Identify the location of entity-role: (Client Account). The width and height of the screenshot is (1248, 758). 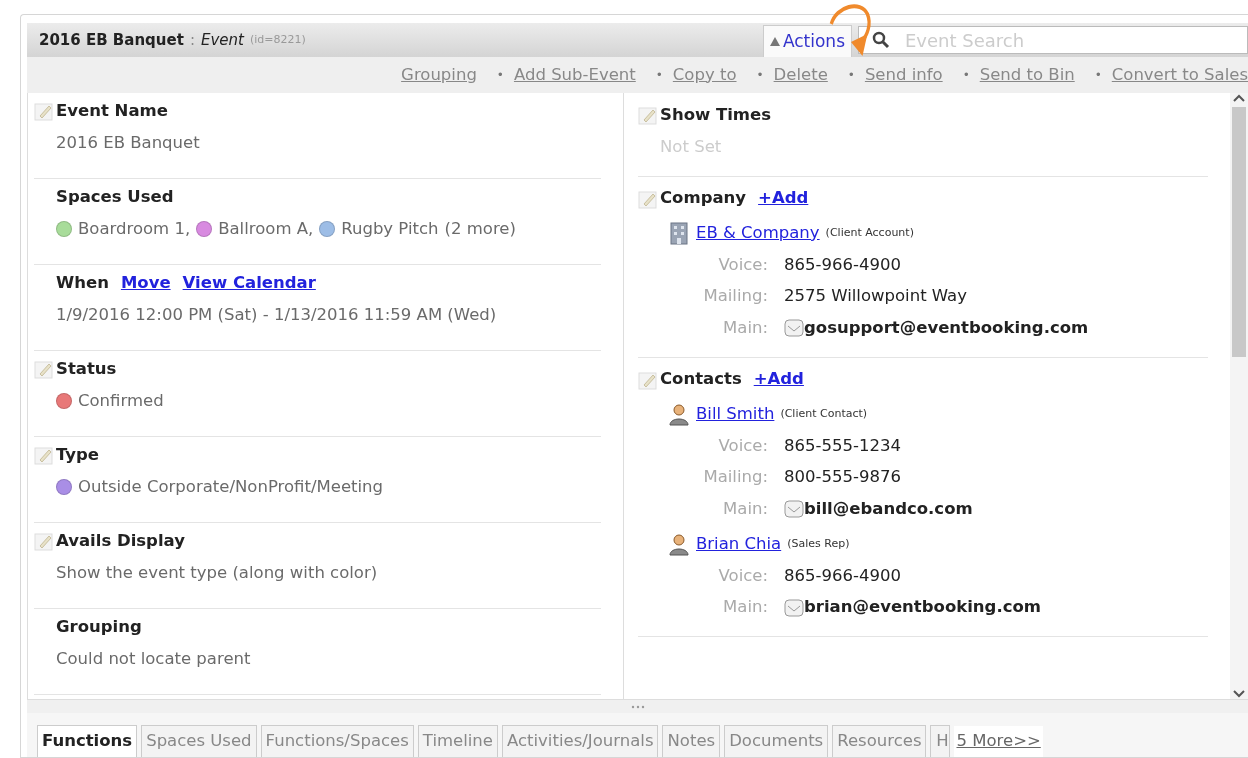
(869, 232).